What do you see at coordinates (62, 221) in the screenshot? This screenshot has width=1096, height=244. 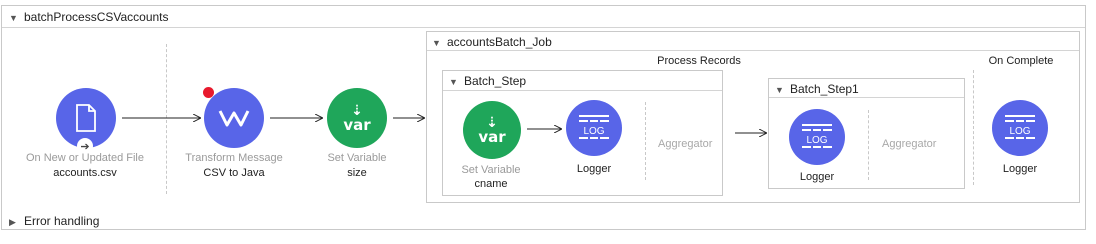 I see `error-handling-label: Error handling` at bounding box center [62, 221].